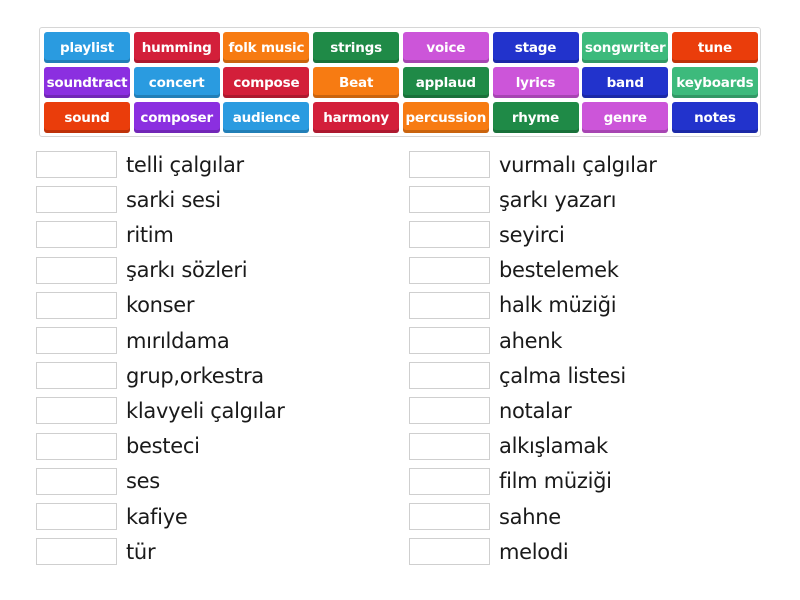  What do you see at coordinates (157, 516) in the screenshot?
I see `definition-label: kafiye` at bounding box center [157, 516].